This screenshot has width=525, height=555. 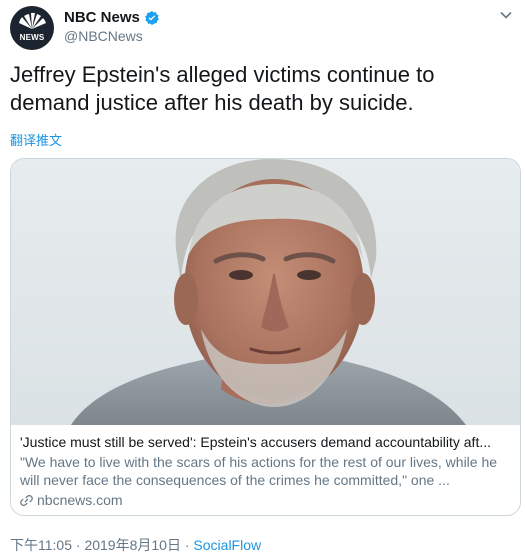 What do you see at coordinates (41, 545) in the screenshot?
I see `tweet-time: 下午11:05` at bounding box center [41, 545].